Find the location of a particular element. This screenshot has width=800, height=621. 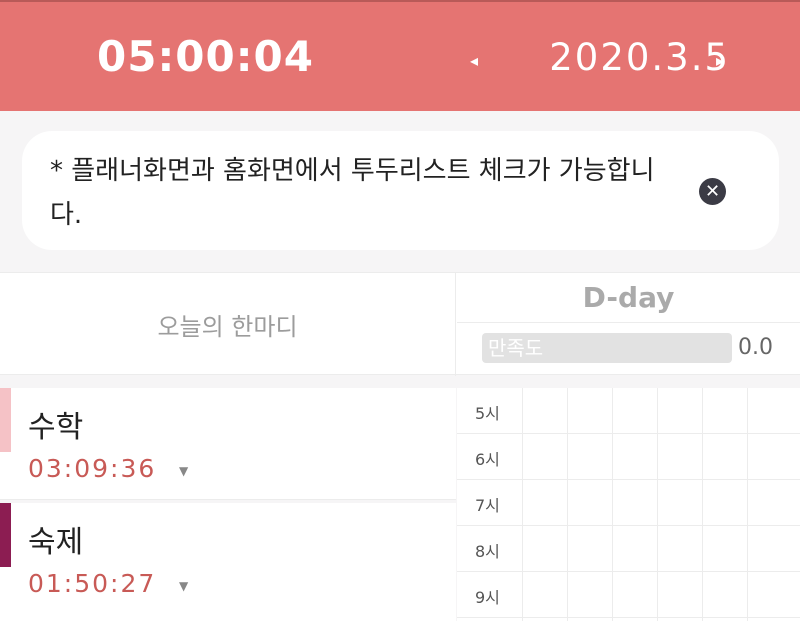

satisfaction-bar: 만족도 is located at coordinates (607, 348).